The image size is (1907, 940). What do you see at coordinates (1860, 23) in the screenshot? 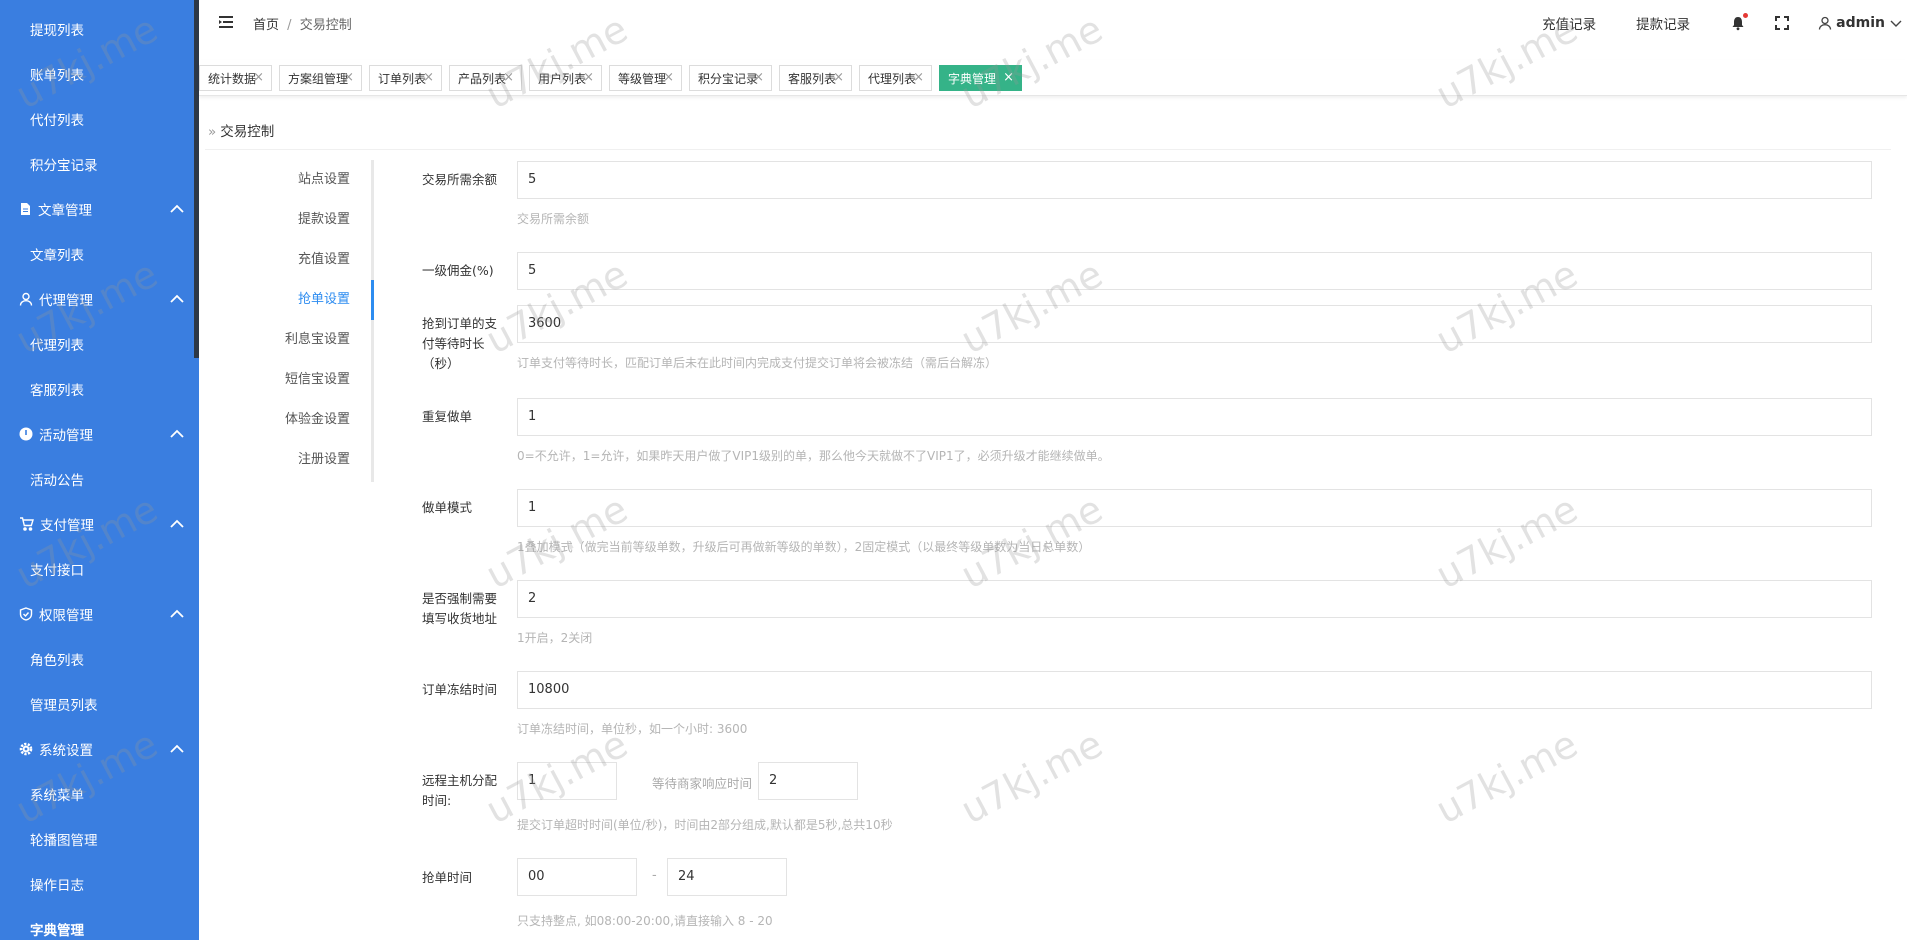
I see `user-menu: admin` at bounding box center [1860, 23].